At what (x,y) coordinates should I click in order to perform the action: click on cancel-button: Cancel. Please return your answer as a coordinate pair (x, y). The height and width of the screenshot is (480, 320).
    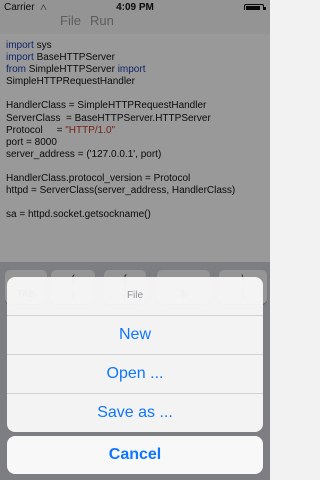
    Looking at the image, I should click on (135, 455).